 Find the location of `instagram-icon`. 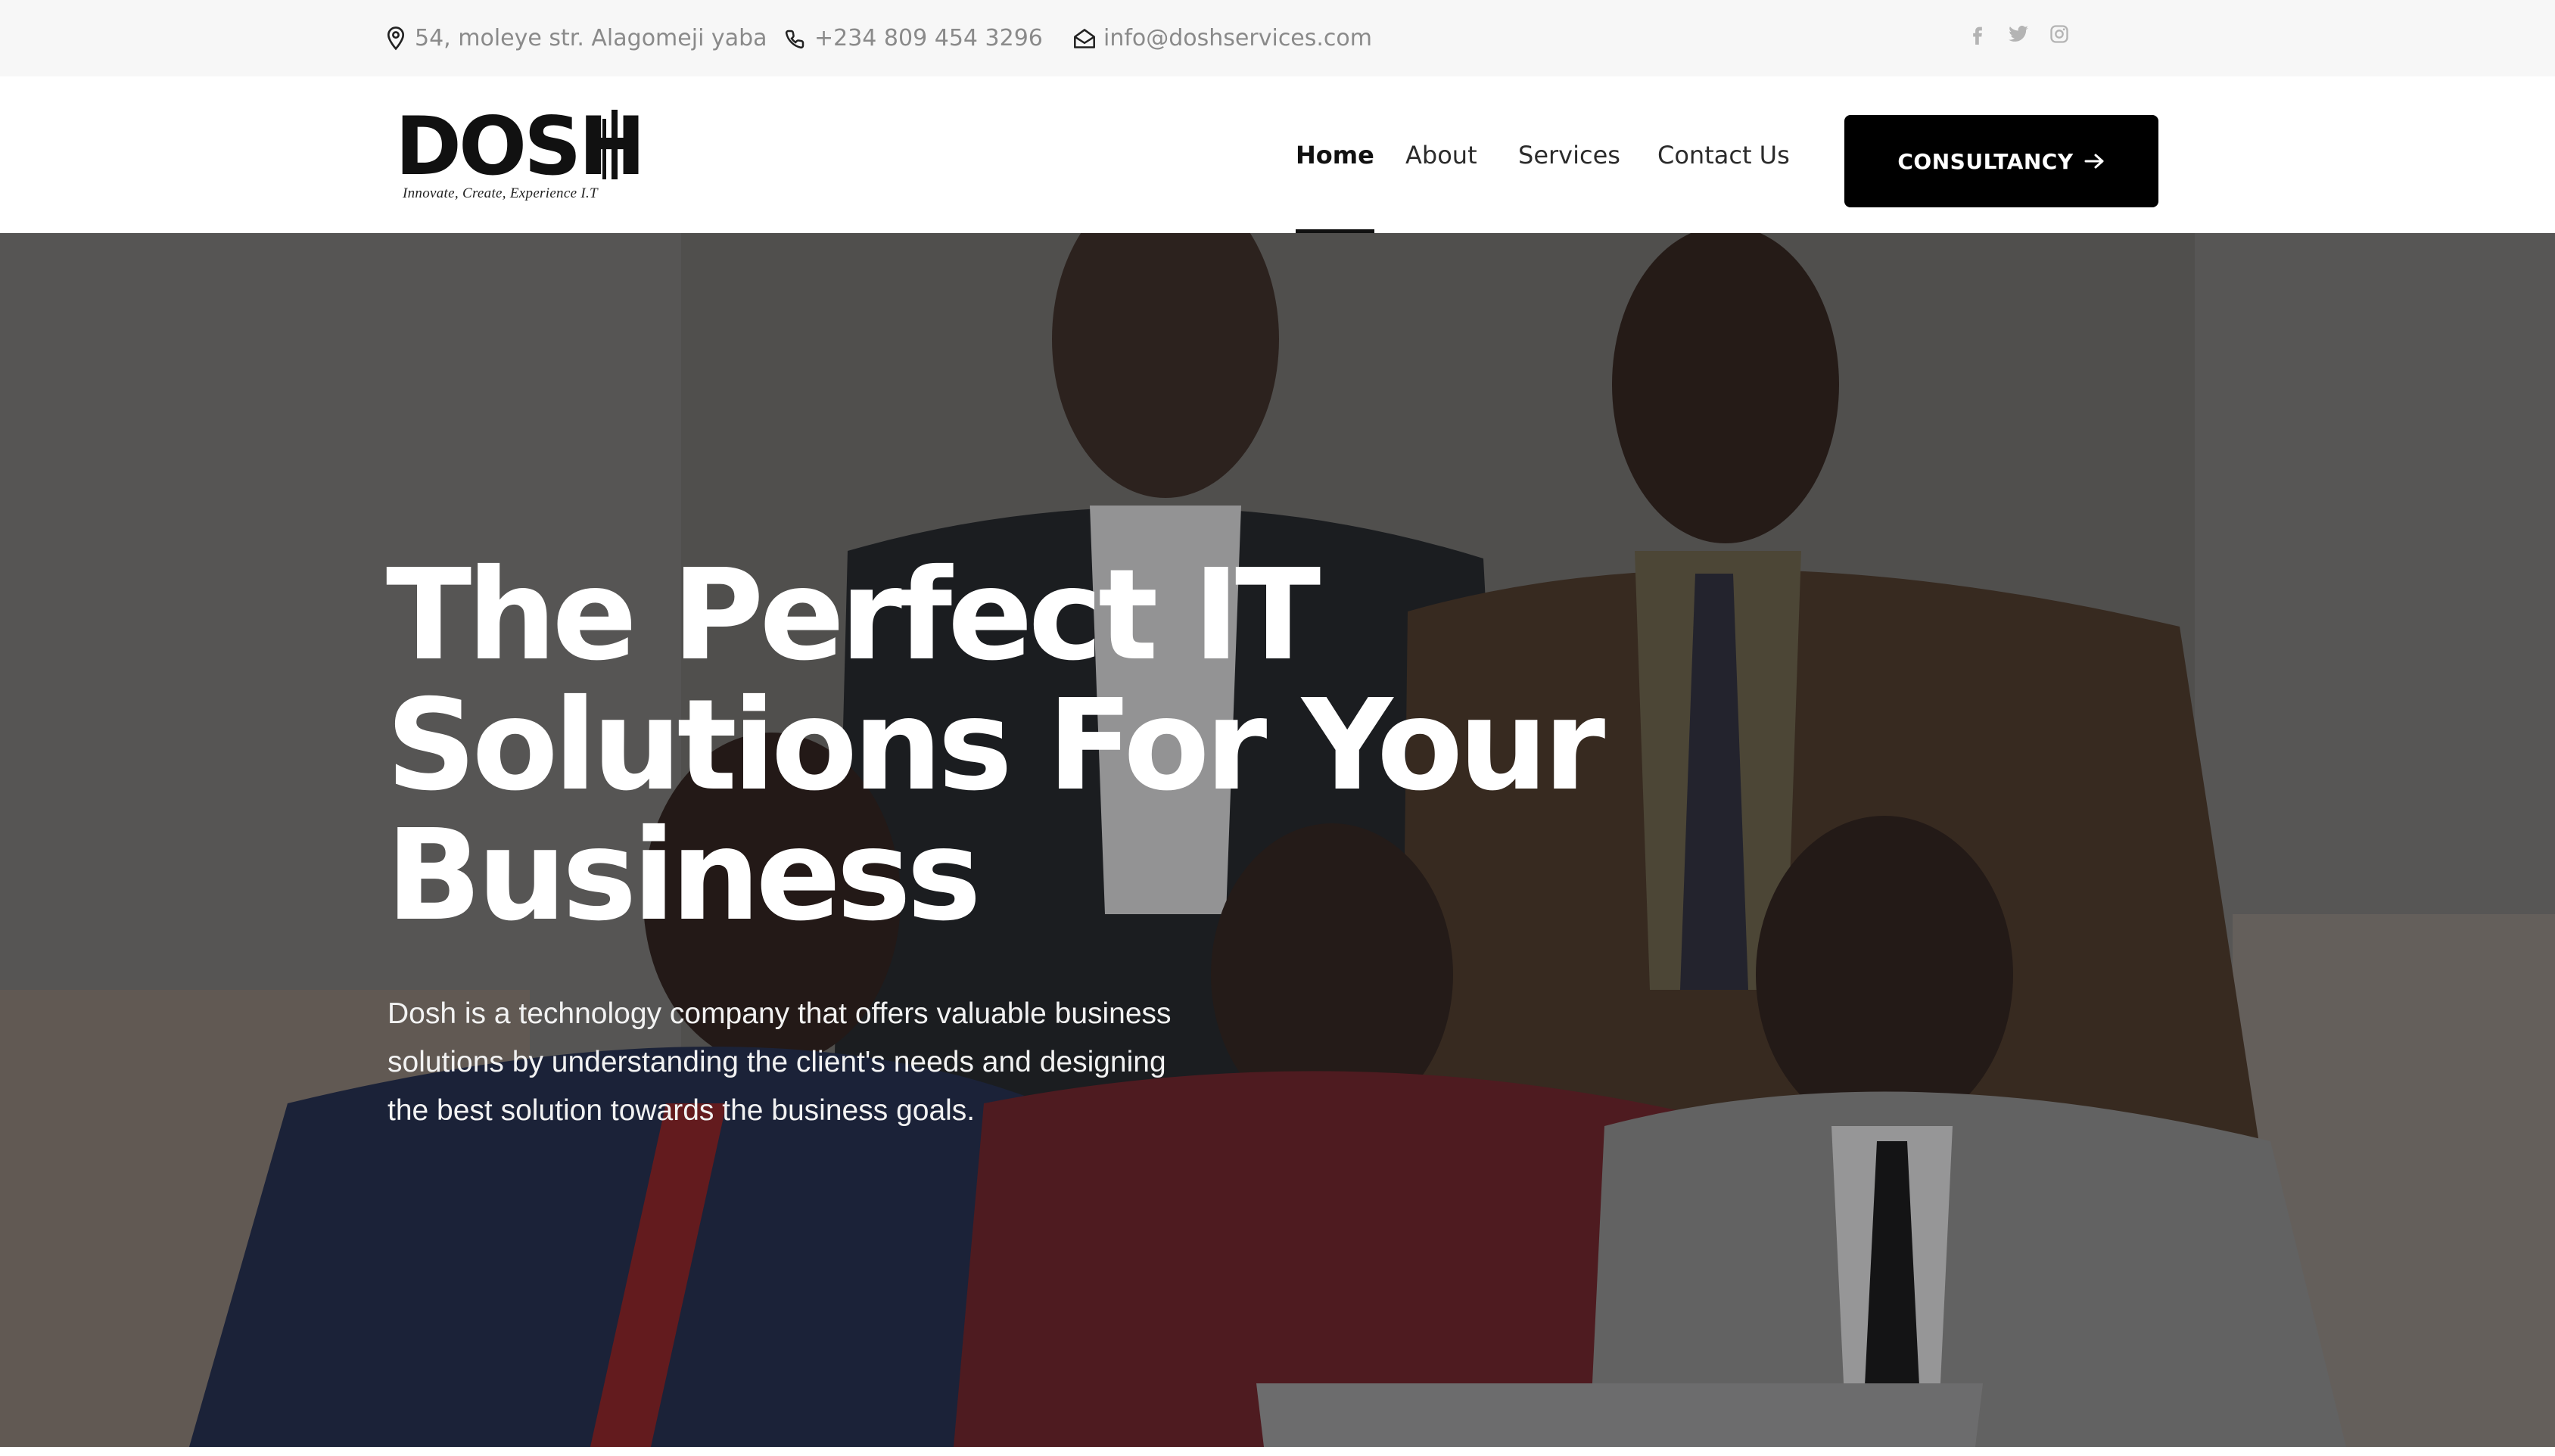

instagram-icon is located at coordinates (2059, 34).